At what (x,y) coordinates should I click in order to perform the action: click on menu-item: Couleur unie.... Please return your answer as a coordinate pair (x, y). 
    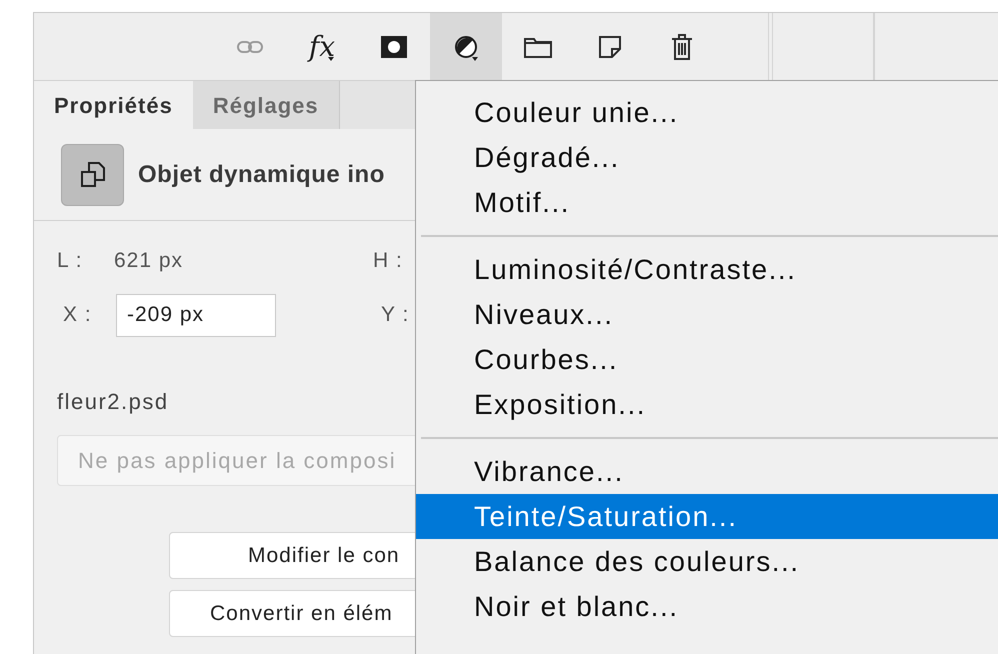
    Looking at the image, I should click on (707, 112).